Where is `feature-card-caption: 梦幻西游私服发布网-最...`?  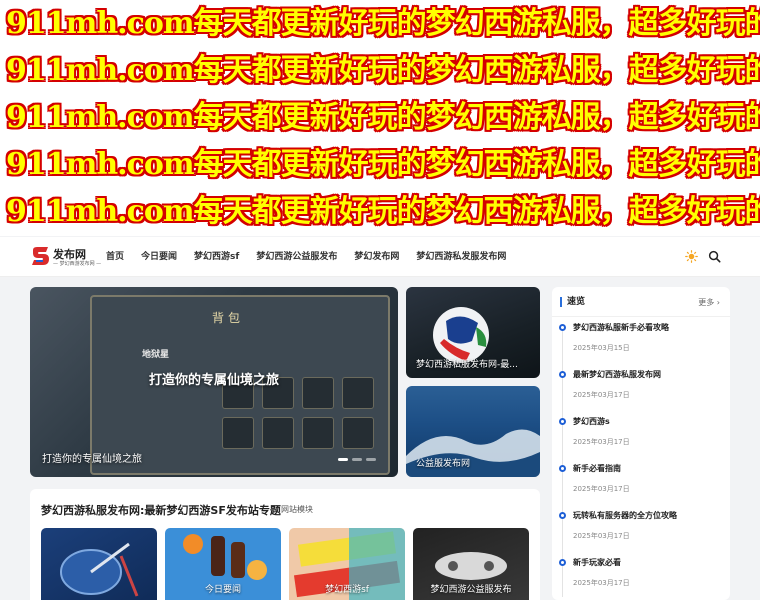
feature-card-caption: 梦幻西游私服发布网-最... is located at coordinates (467, 365).